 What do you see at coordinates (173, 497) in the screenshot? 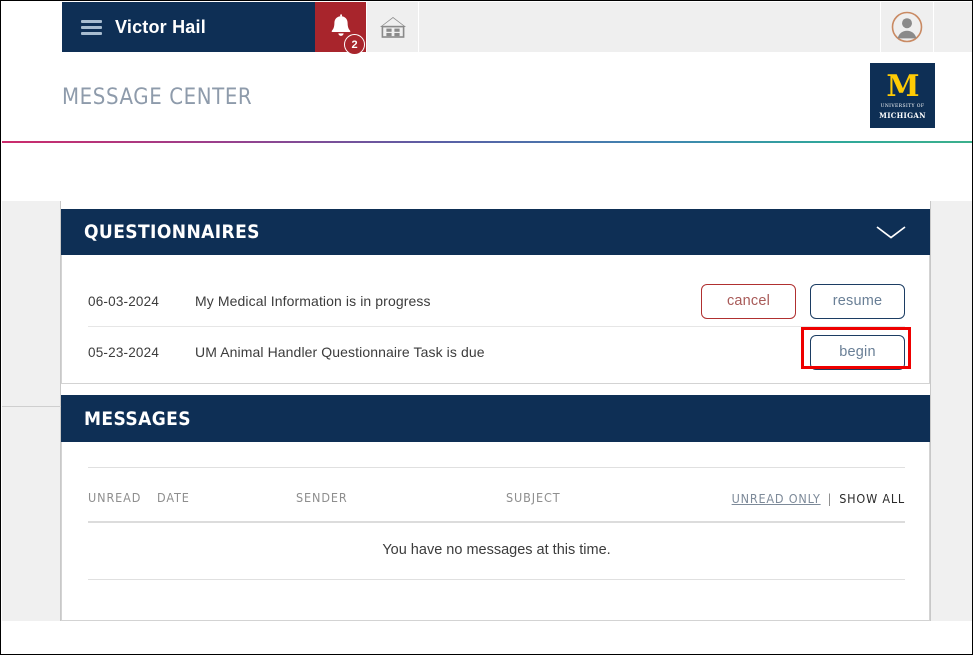
I see `column-header-date: DATE` at bounding box center [173, 497].